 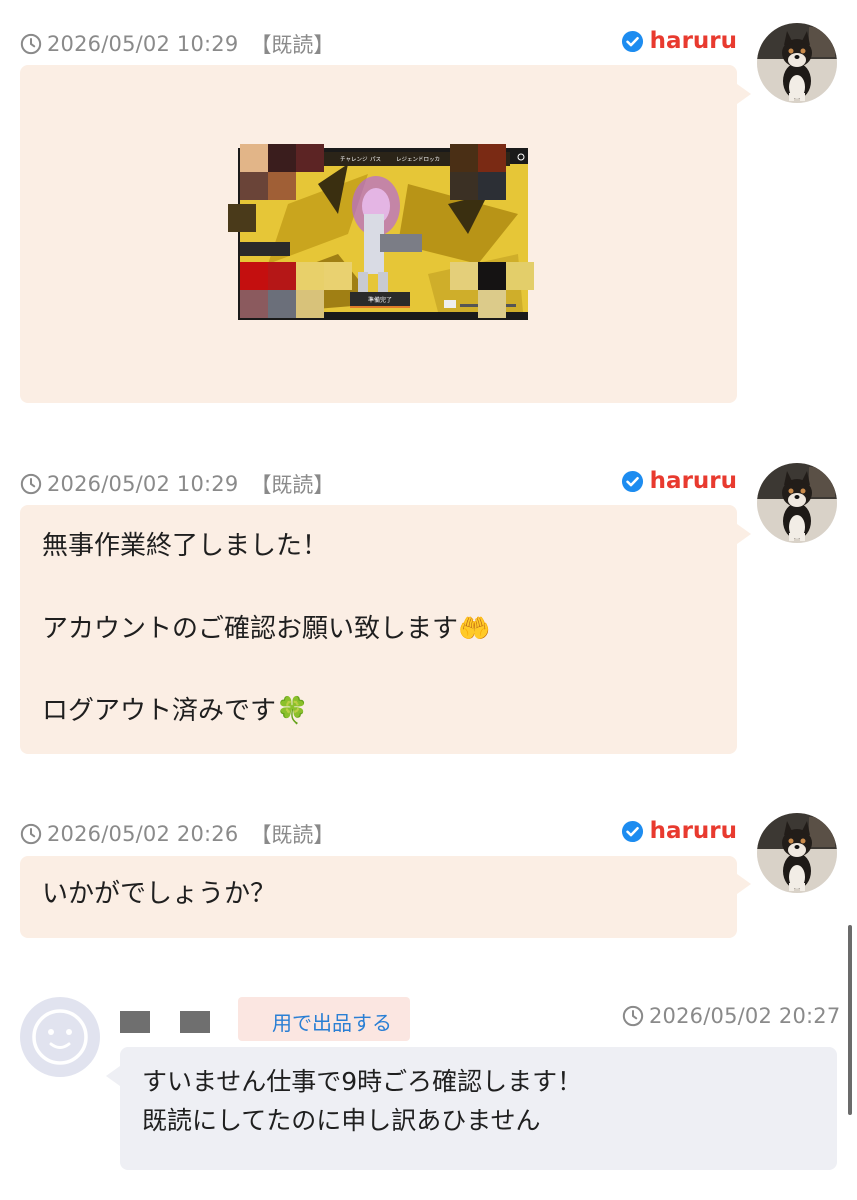 What do you see at coordinates (378, 897) in the screenshot?
I see `message-bubble: いかがでしょうか？` at bounding box center [378, 897].